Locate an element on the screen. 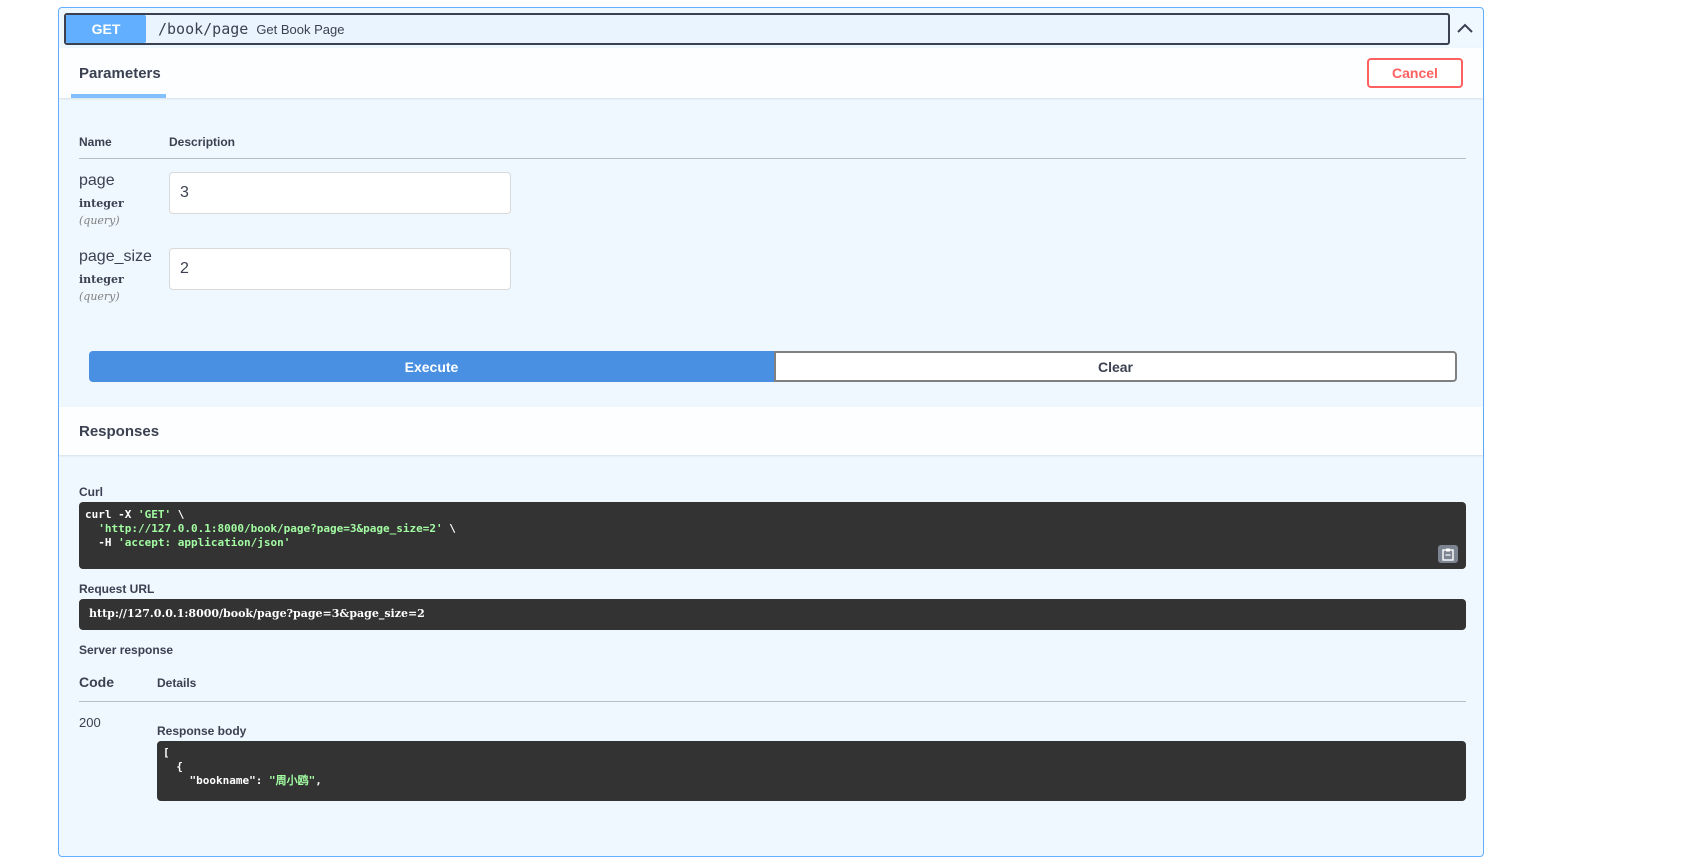  response-body-label: Response body is located at coordinates (202, 731).